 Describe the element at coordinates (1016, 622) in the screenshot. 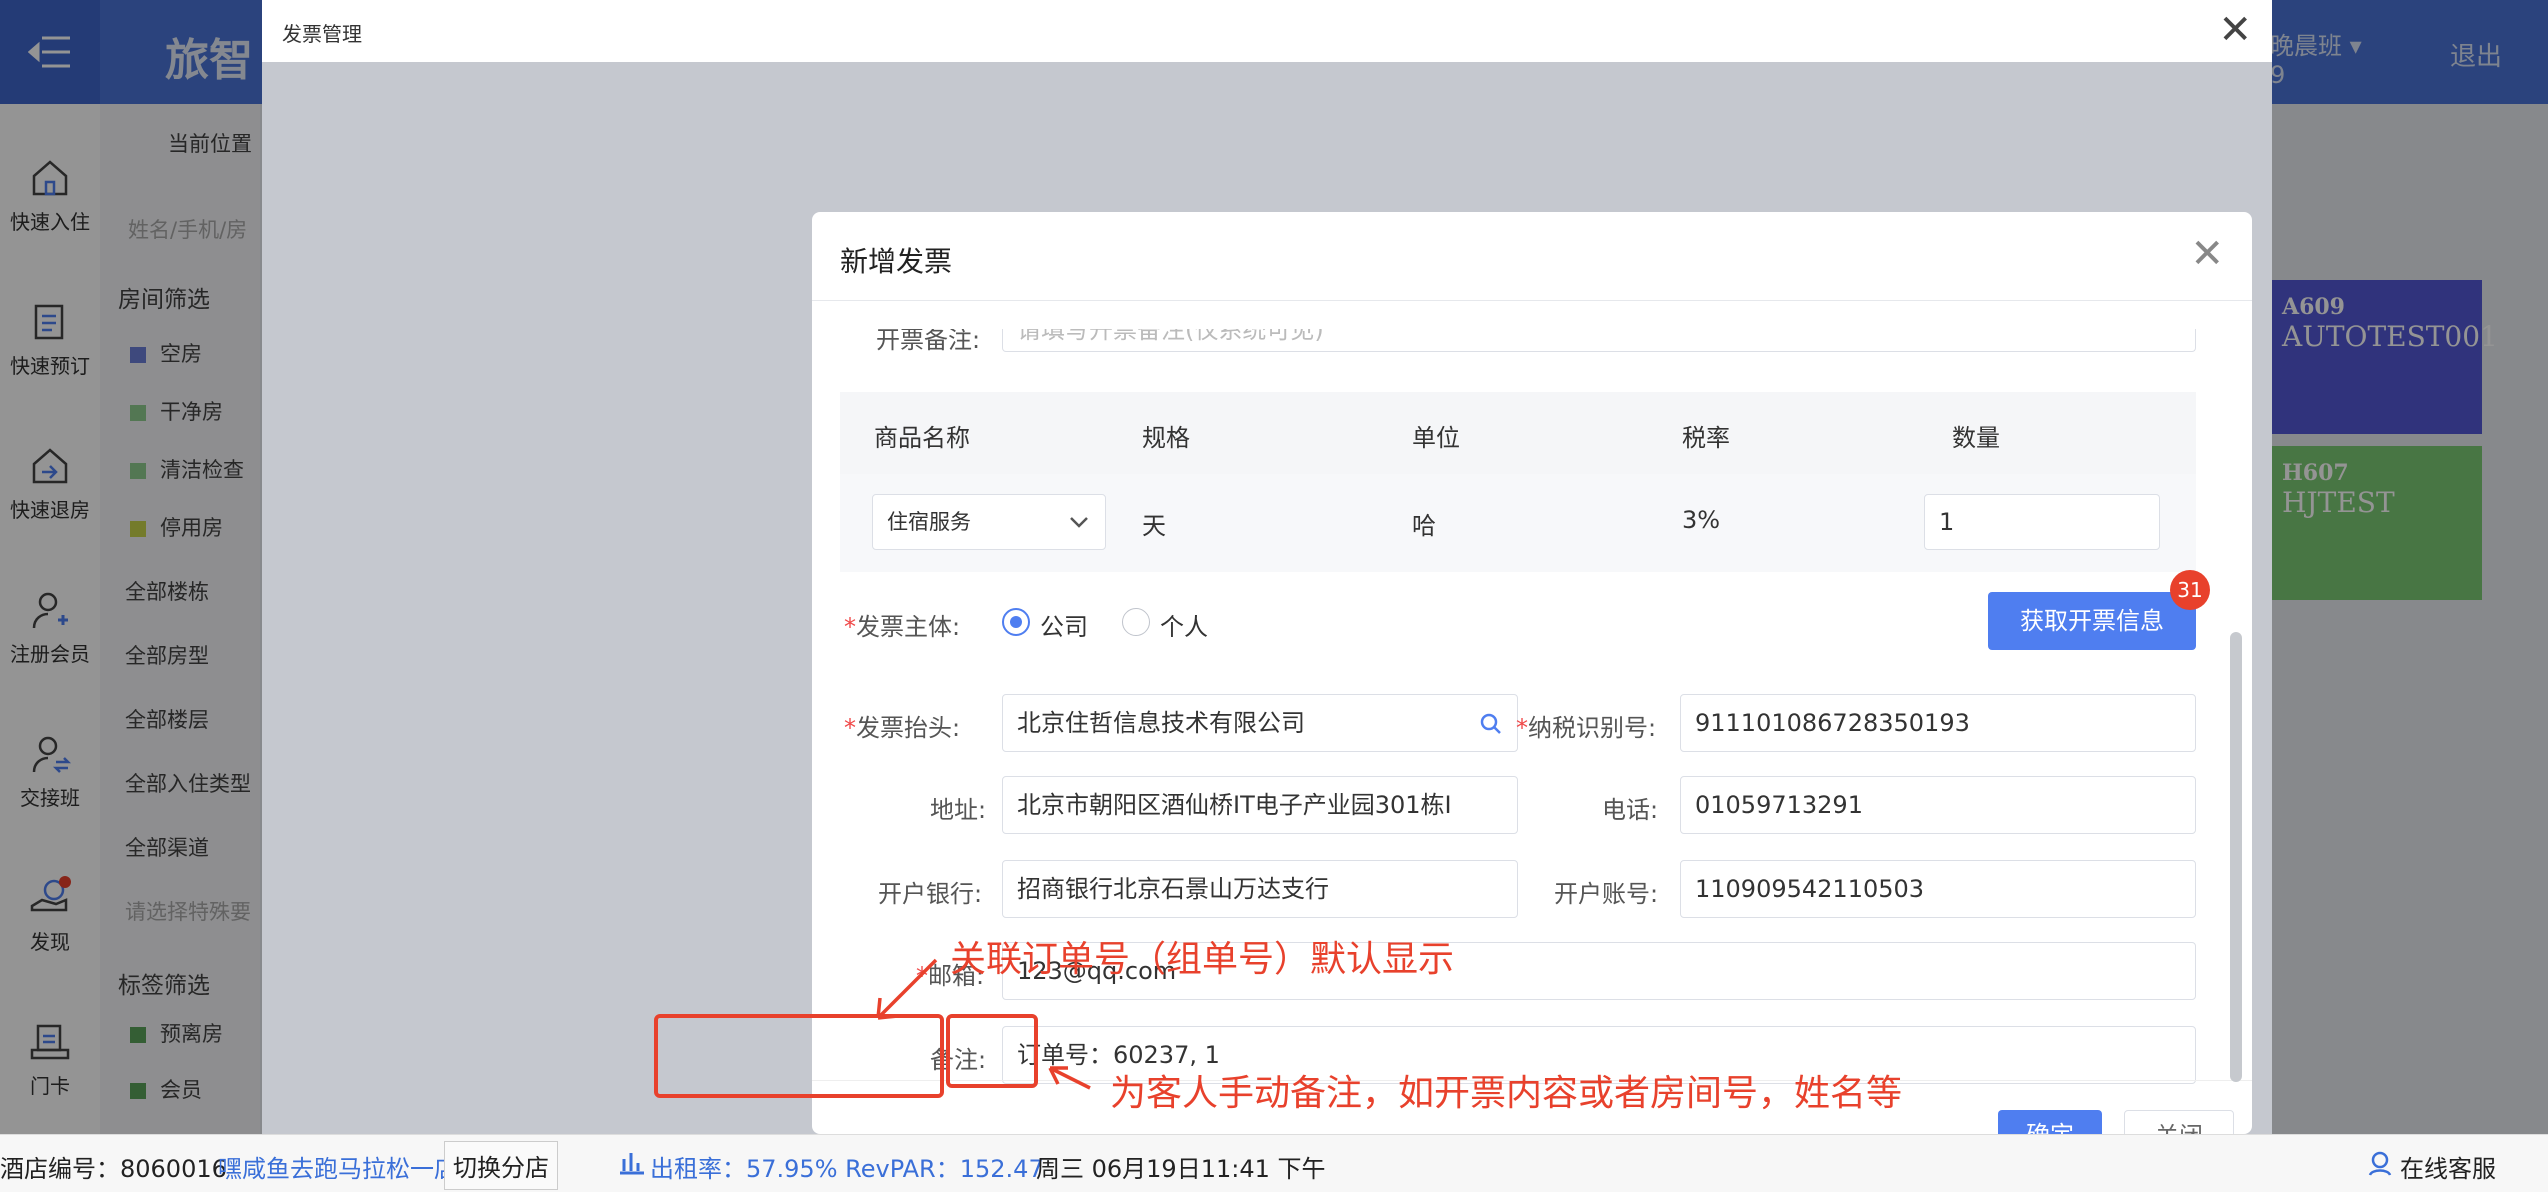

I see `radio-company` at that location.